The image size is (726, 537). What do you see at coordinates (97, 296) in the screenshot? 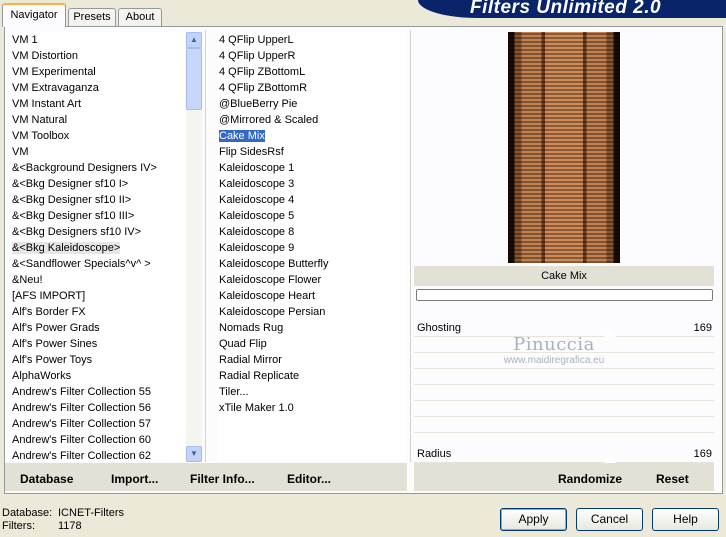
I see `category-item: [AFS IMPORT]` at bounding box center [97, 296].